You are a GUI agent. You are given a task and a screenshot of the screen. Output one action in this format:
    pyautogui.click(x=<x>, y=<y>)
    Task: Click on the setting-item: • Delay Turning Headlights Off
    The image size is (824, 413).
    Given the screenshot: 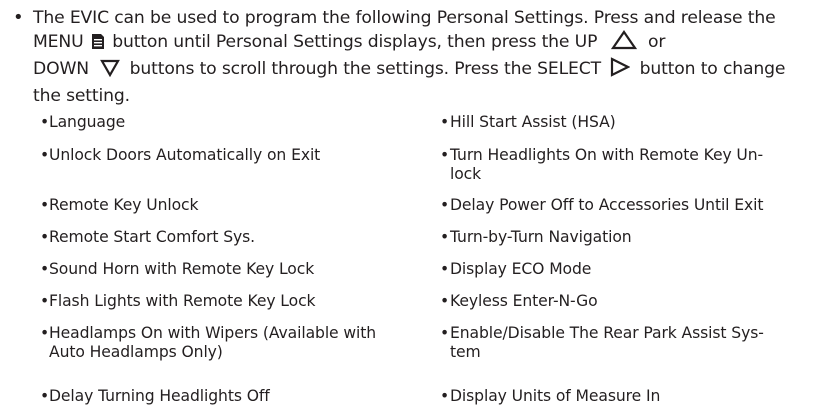 What is the action you would take?
    pyautogui.click(x=230, y=396)
    